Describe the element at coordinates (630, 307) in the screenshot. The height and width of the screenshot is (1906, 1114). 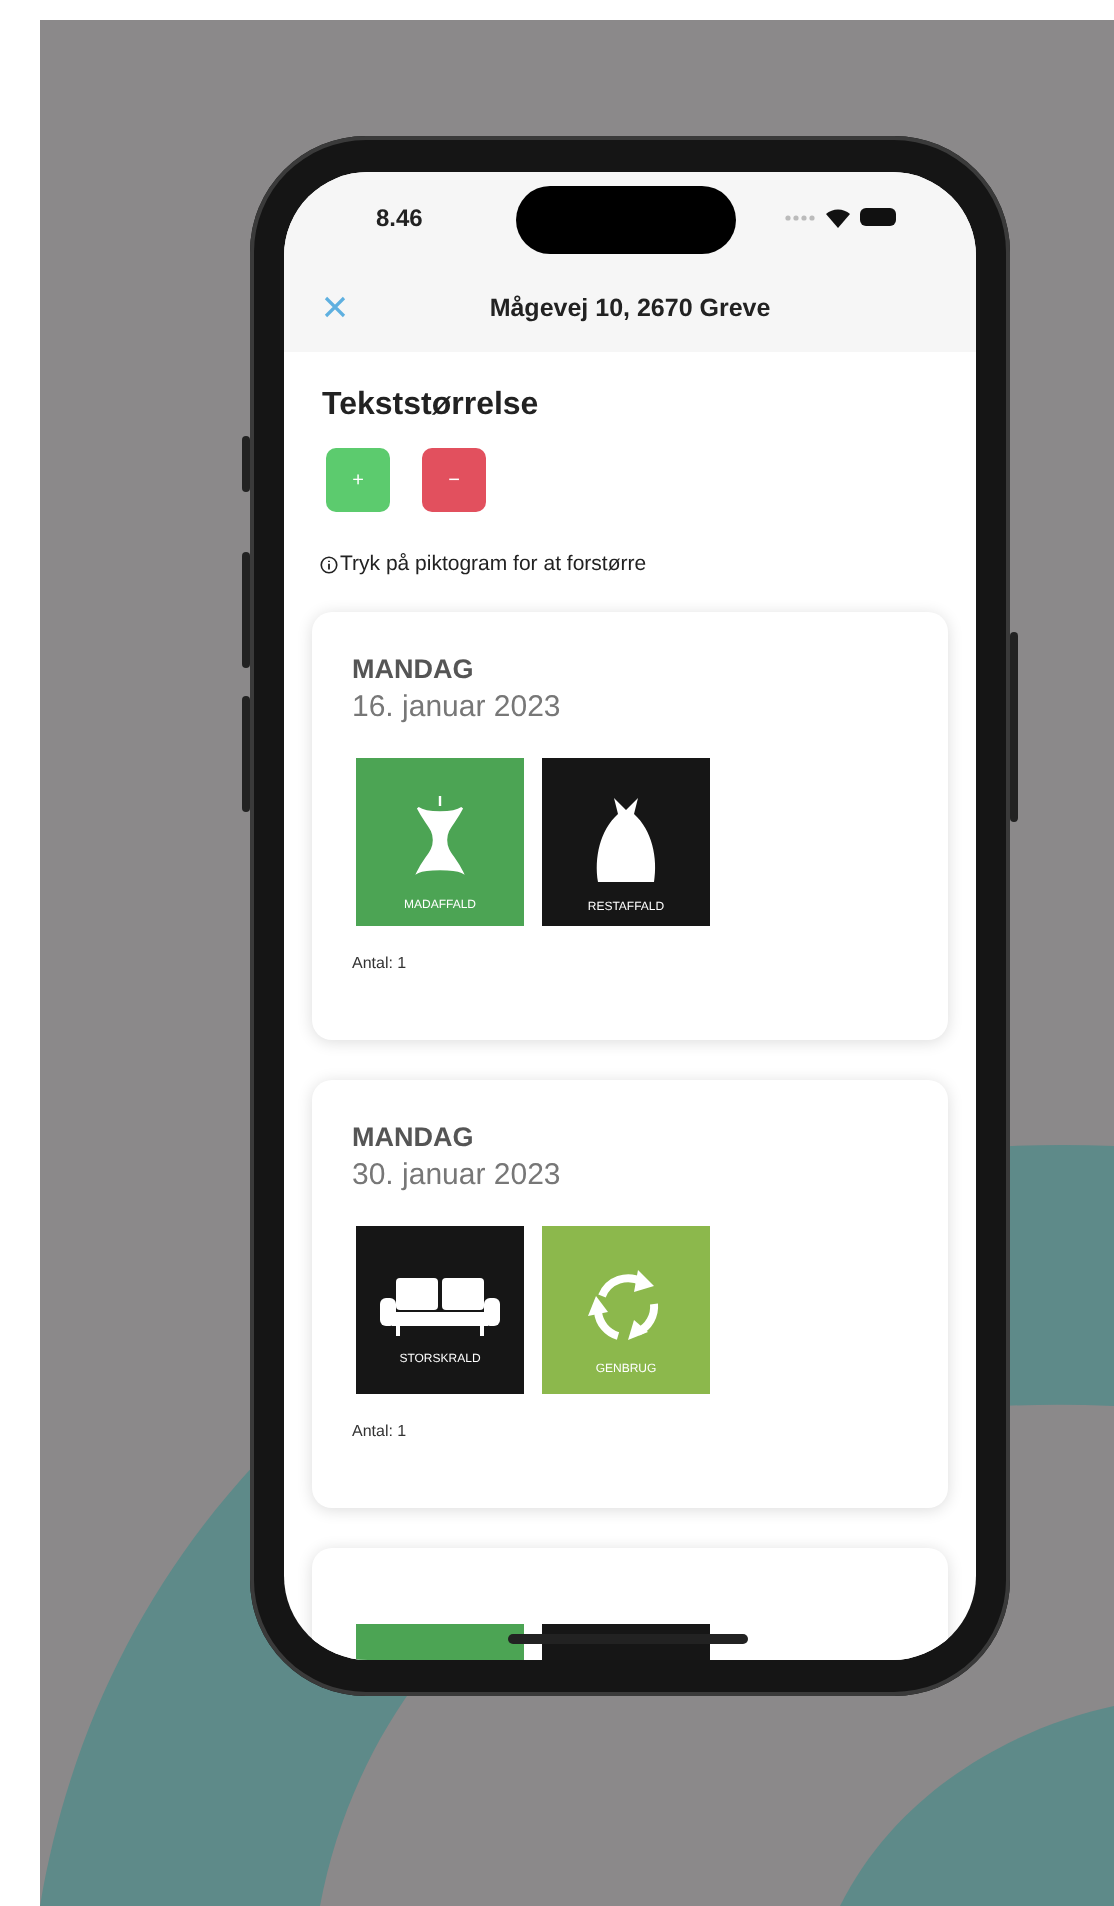
I see `nav-title: Mågevej 10, 2670 Greve` at that location.